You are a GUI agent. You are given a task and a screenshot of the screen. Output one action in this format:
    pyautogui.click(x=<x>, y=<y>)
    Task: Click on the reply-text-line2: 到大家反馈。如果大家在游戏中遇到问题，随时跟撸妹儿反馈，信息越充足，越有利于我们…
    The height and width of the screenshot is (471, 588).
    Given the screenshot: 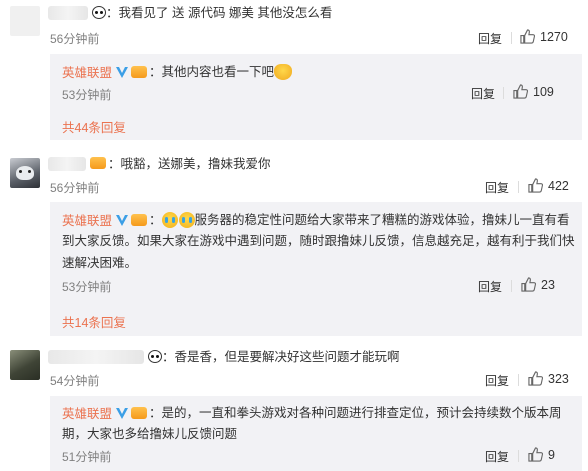 What is the action you would take?
    pyautogui.click(x=318, y=241)
    